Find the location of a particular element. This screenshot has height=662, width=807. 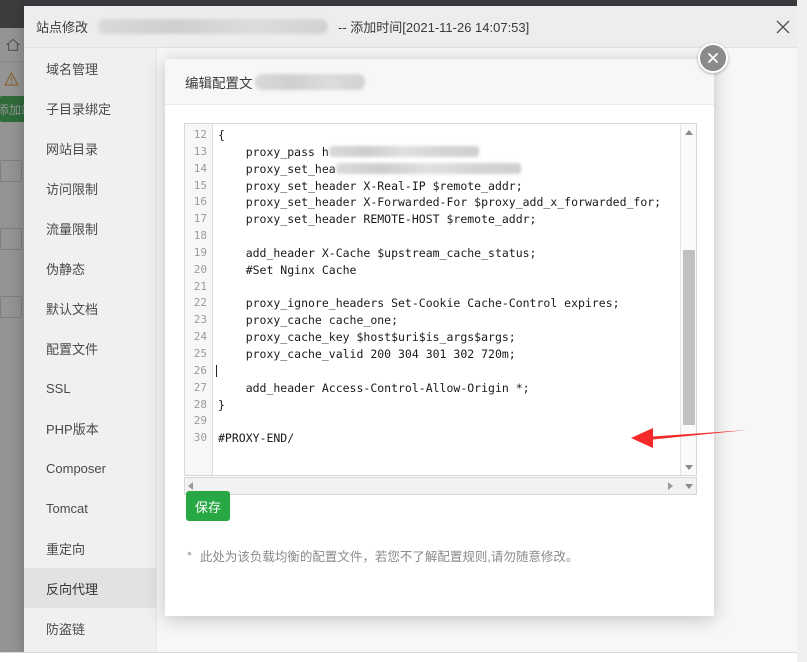

sidebar-item-6: 默认文档 is located at coordinates (90, 308).